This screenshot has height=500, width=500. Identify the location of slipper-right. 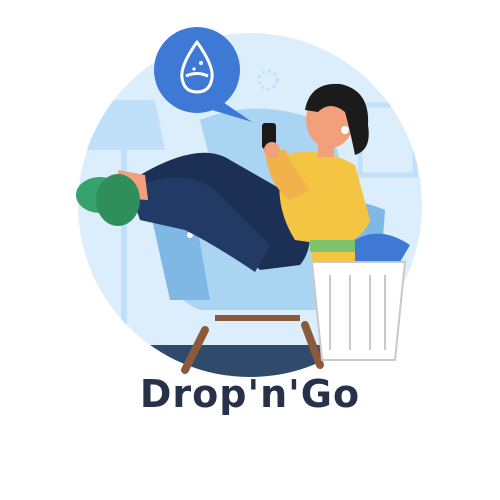
(118, 200).